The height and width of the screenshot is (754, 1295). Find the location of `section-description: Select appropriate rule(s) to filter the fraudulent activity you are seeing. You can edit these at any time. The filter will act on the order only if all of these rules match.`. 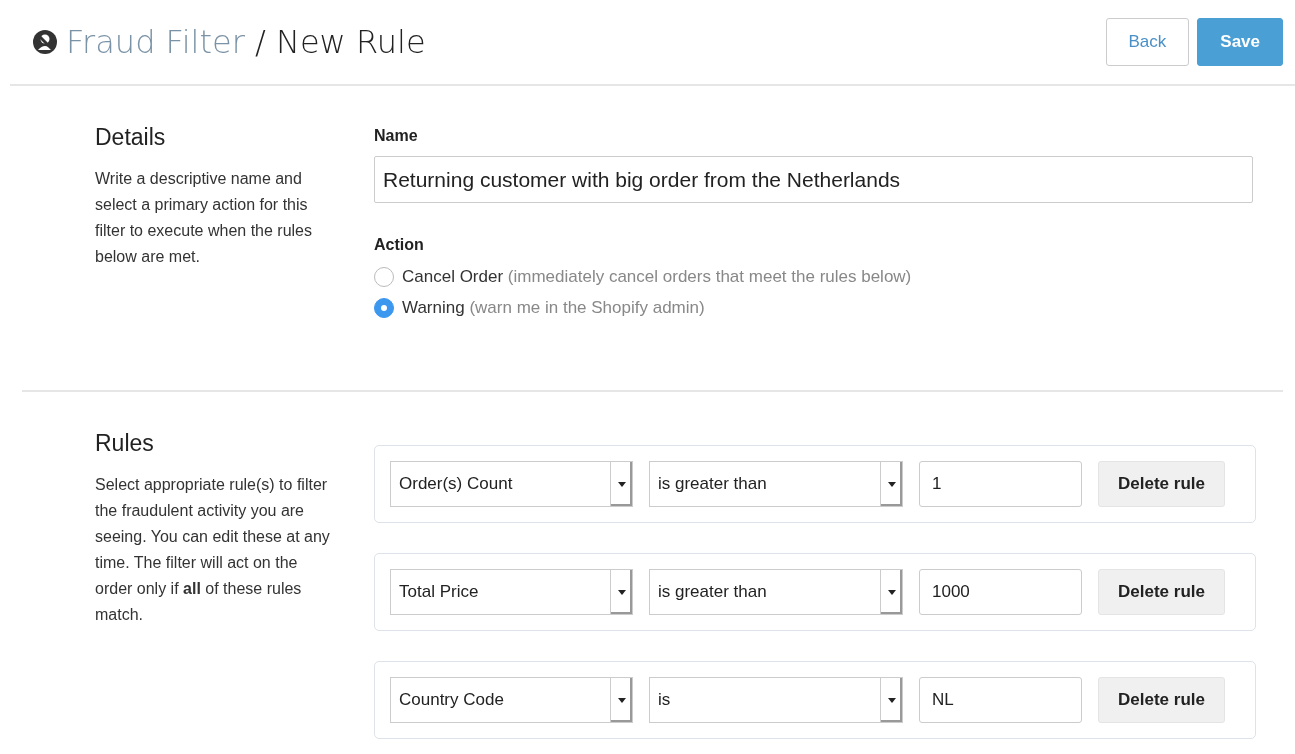

section-description: Select appropriate rule(s) to filter the fraudulent activity you are seeing. You can edit these at any time. The filter will act on the order only if all of these rules match. is located at coordinates (213, 549).